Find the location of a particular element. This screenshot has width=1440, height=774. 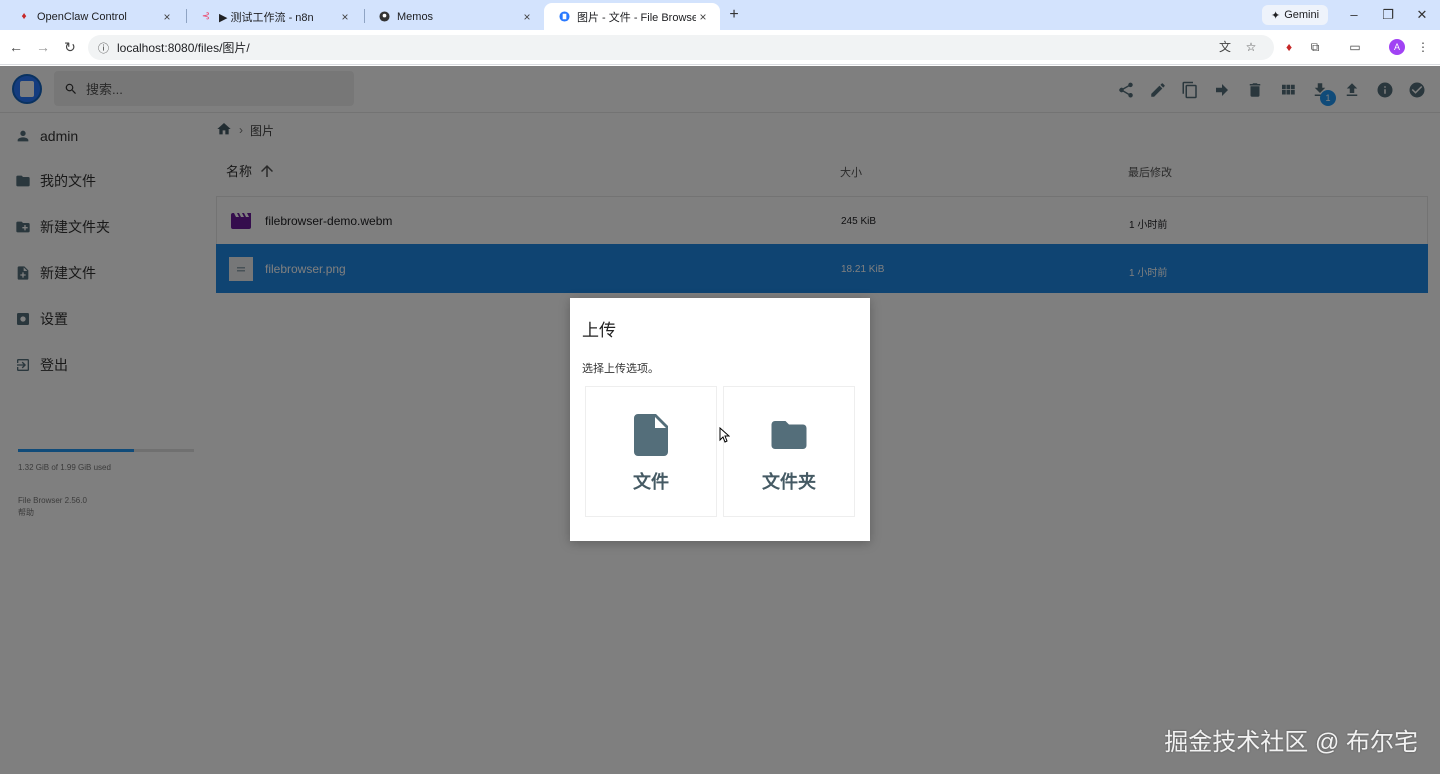

browser-tab-filebrowser: 图片 - 文件 - File Browser × is located at coordinates (632, 16).